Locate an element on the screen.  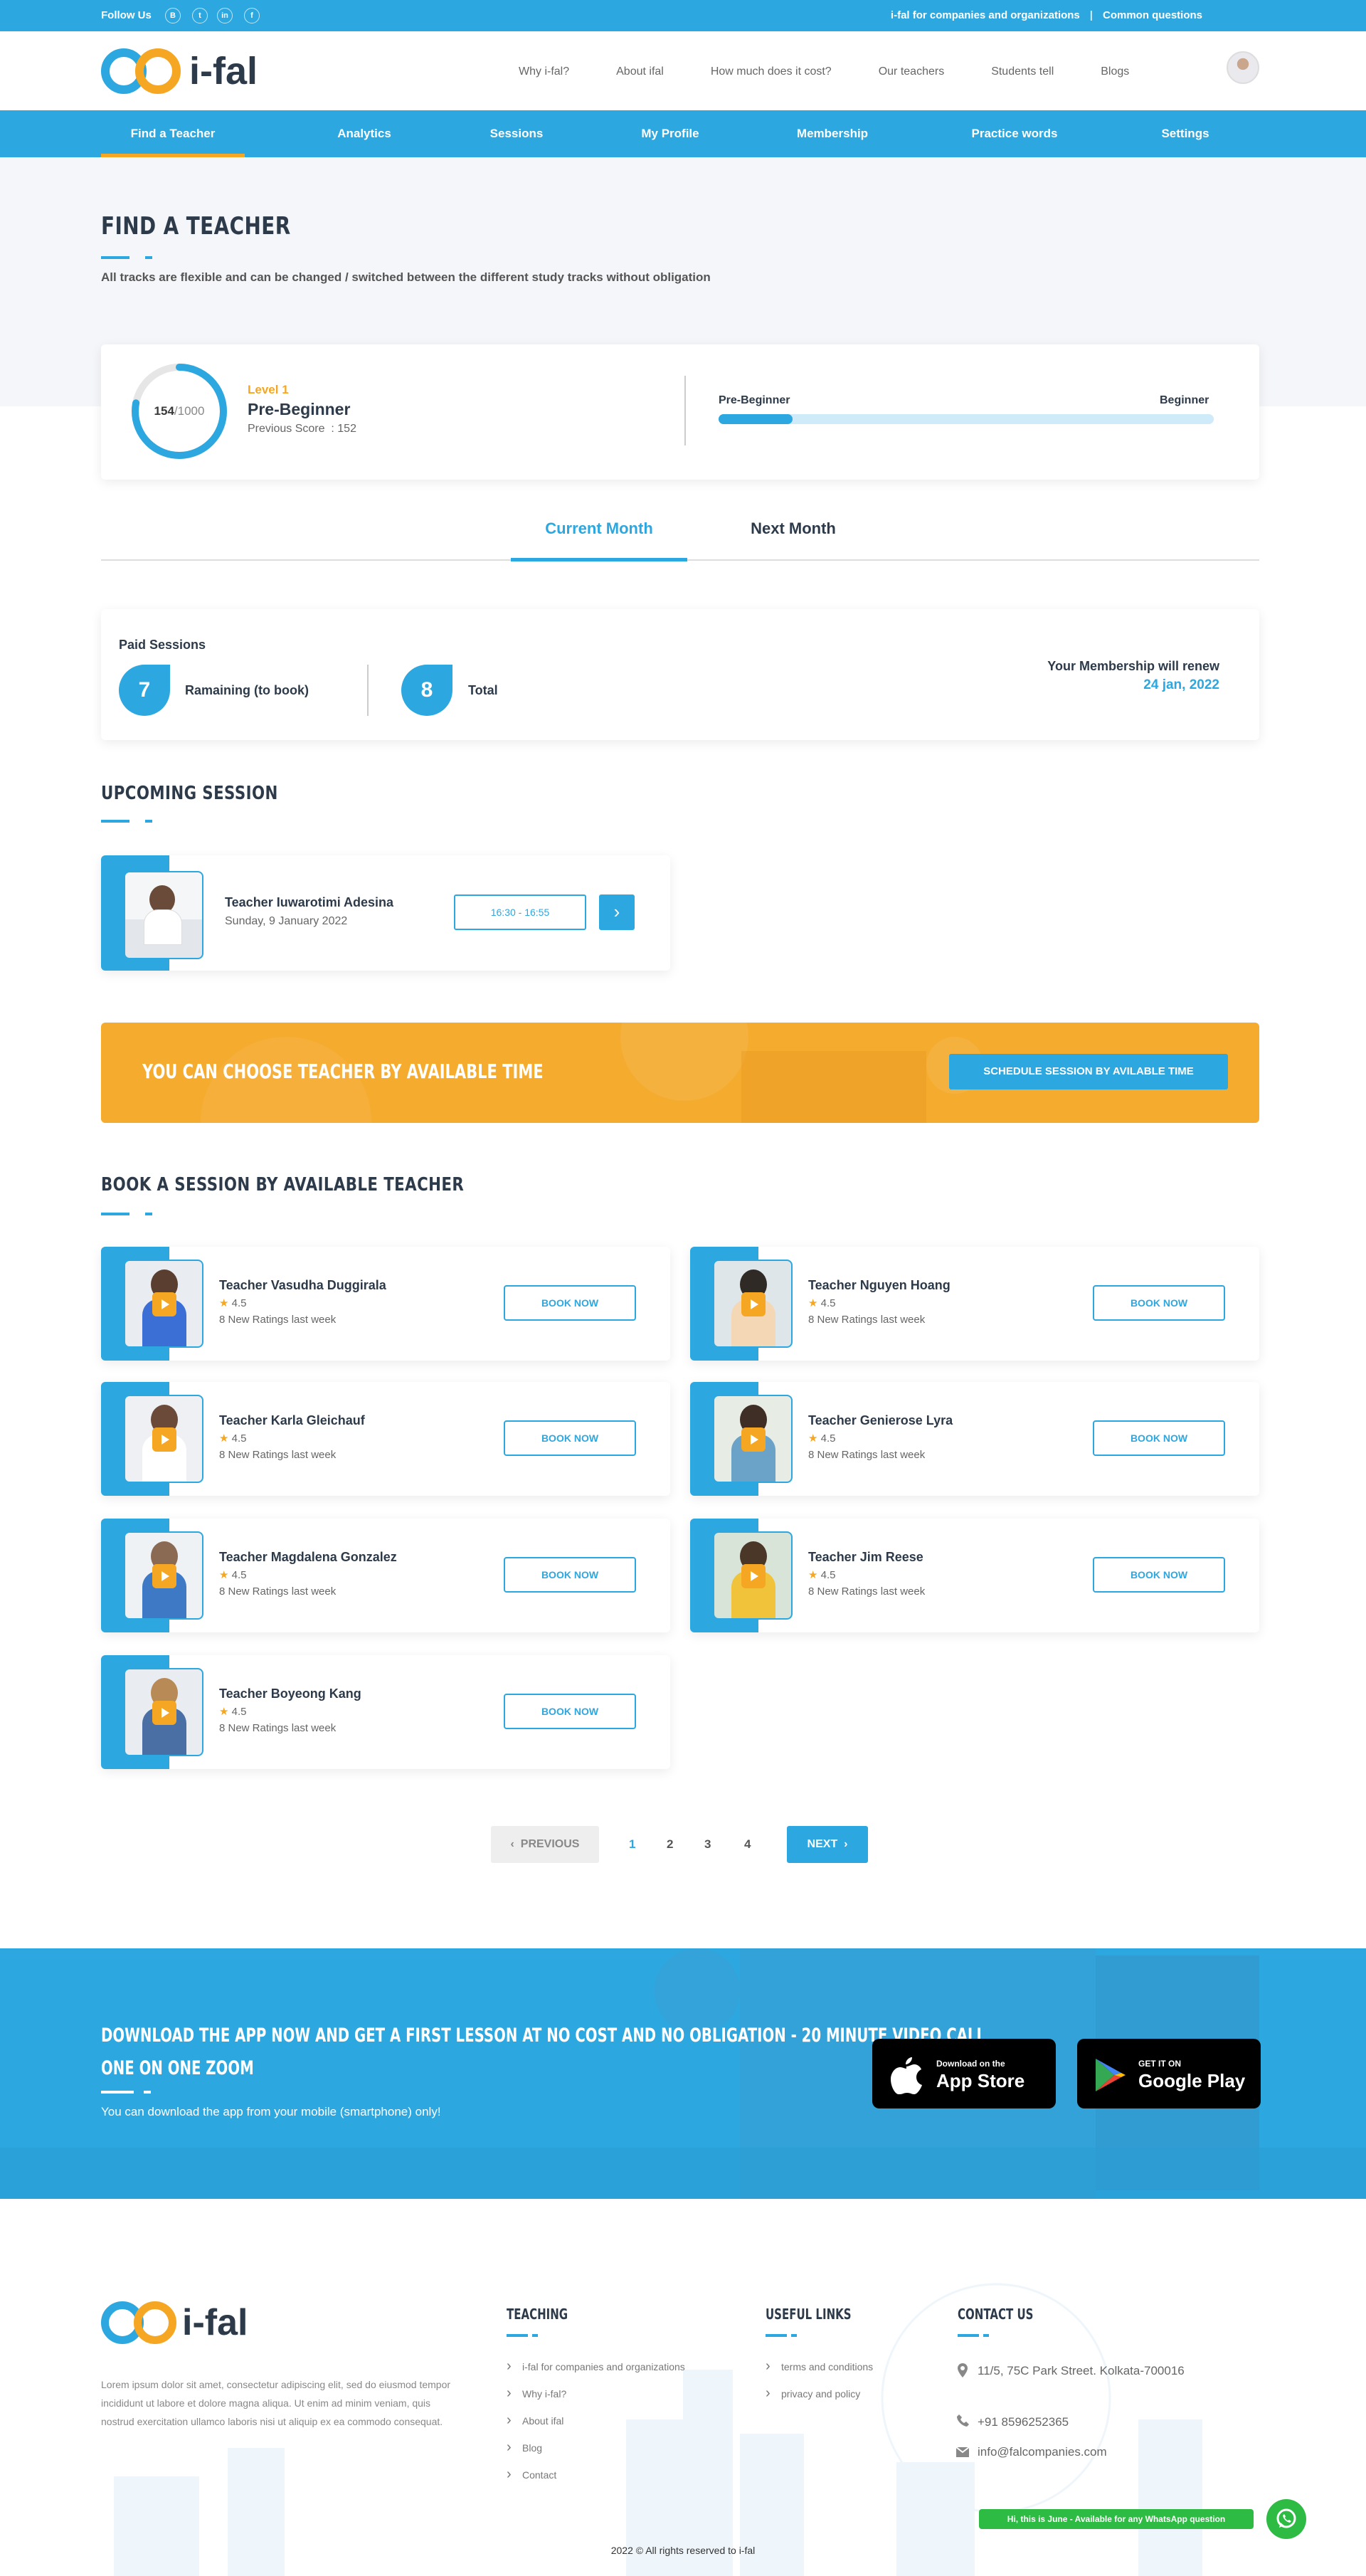
nav-cost: How much does it cost? is located at coordinates (771, 71).